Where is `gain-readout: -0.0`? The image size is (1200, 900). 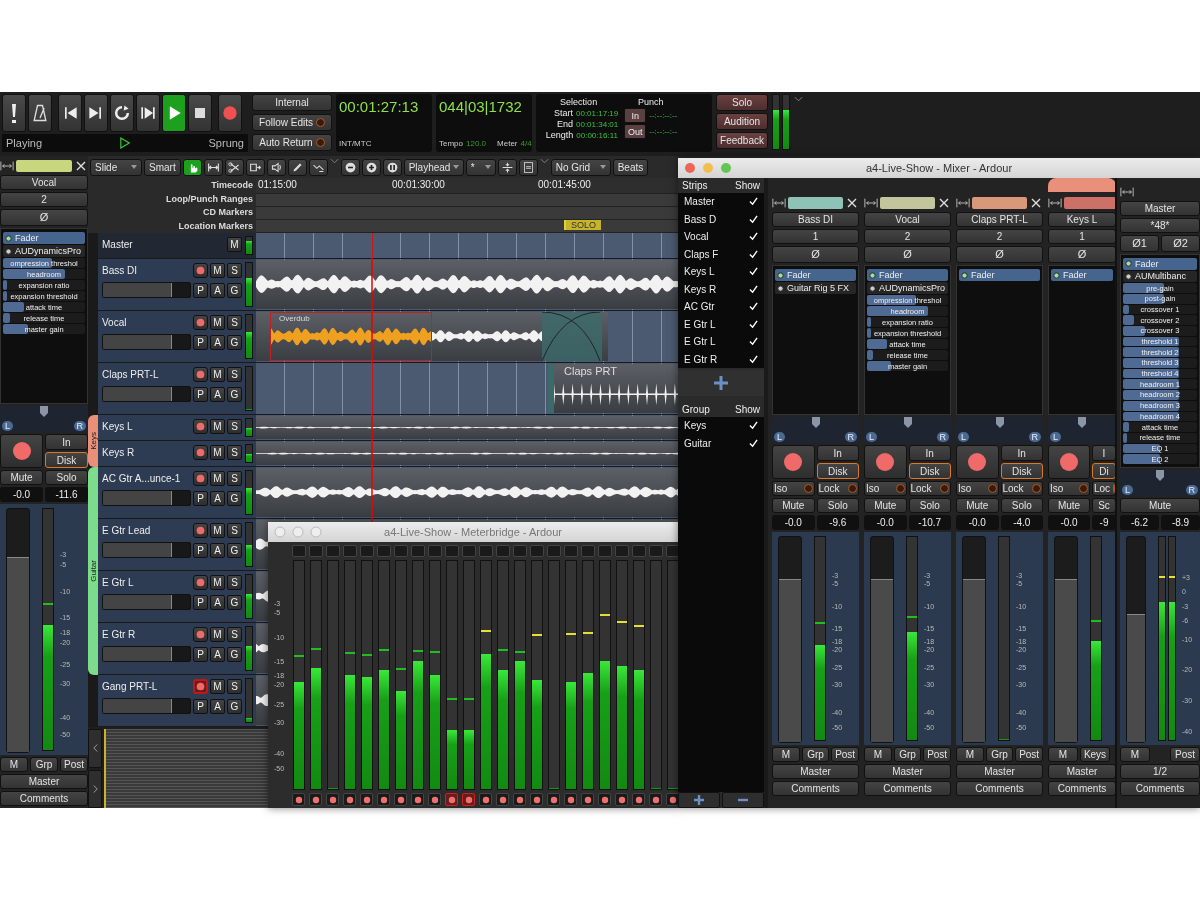
gain-readout: -0.0 is located at coordinates (1069, 522).